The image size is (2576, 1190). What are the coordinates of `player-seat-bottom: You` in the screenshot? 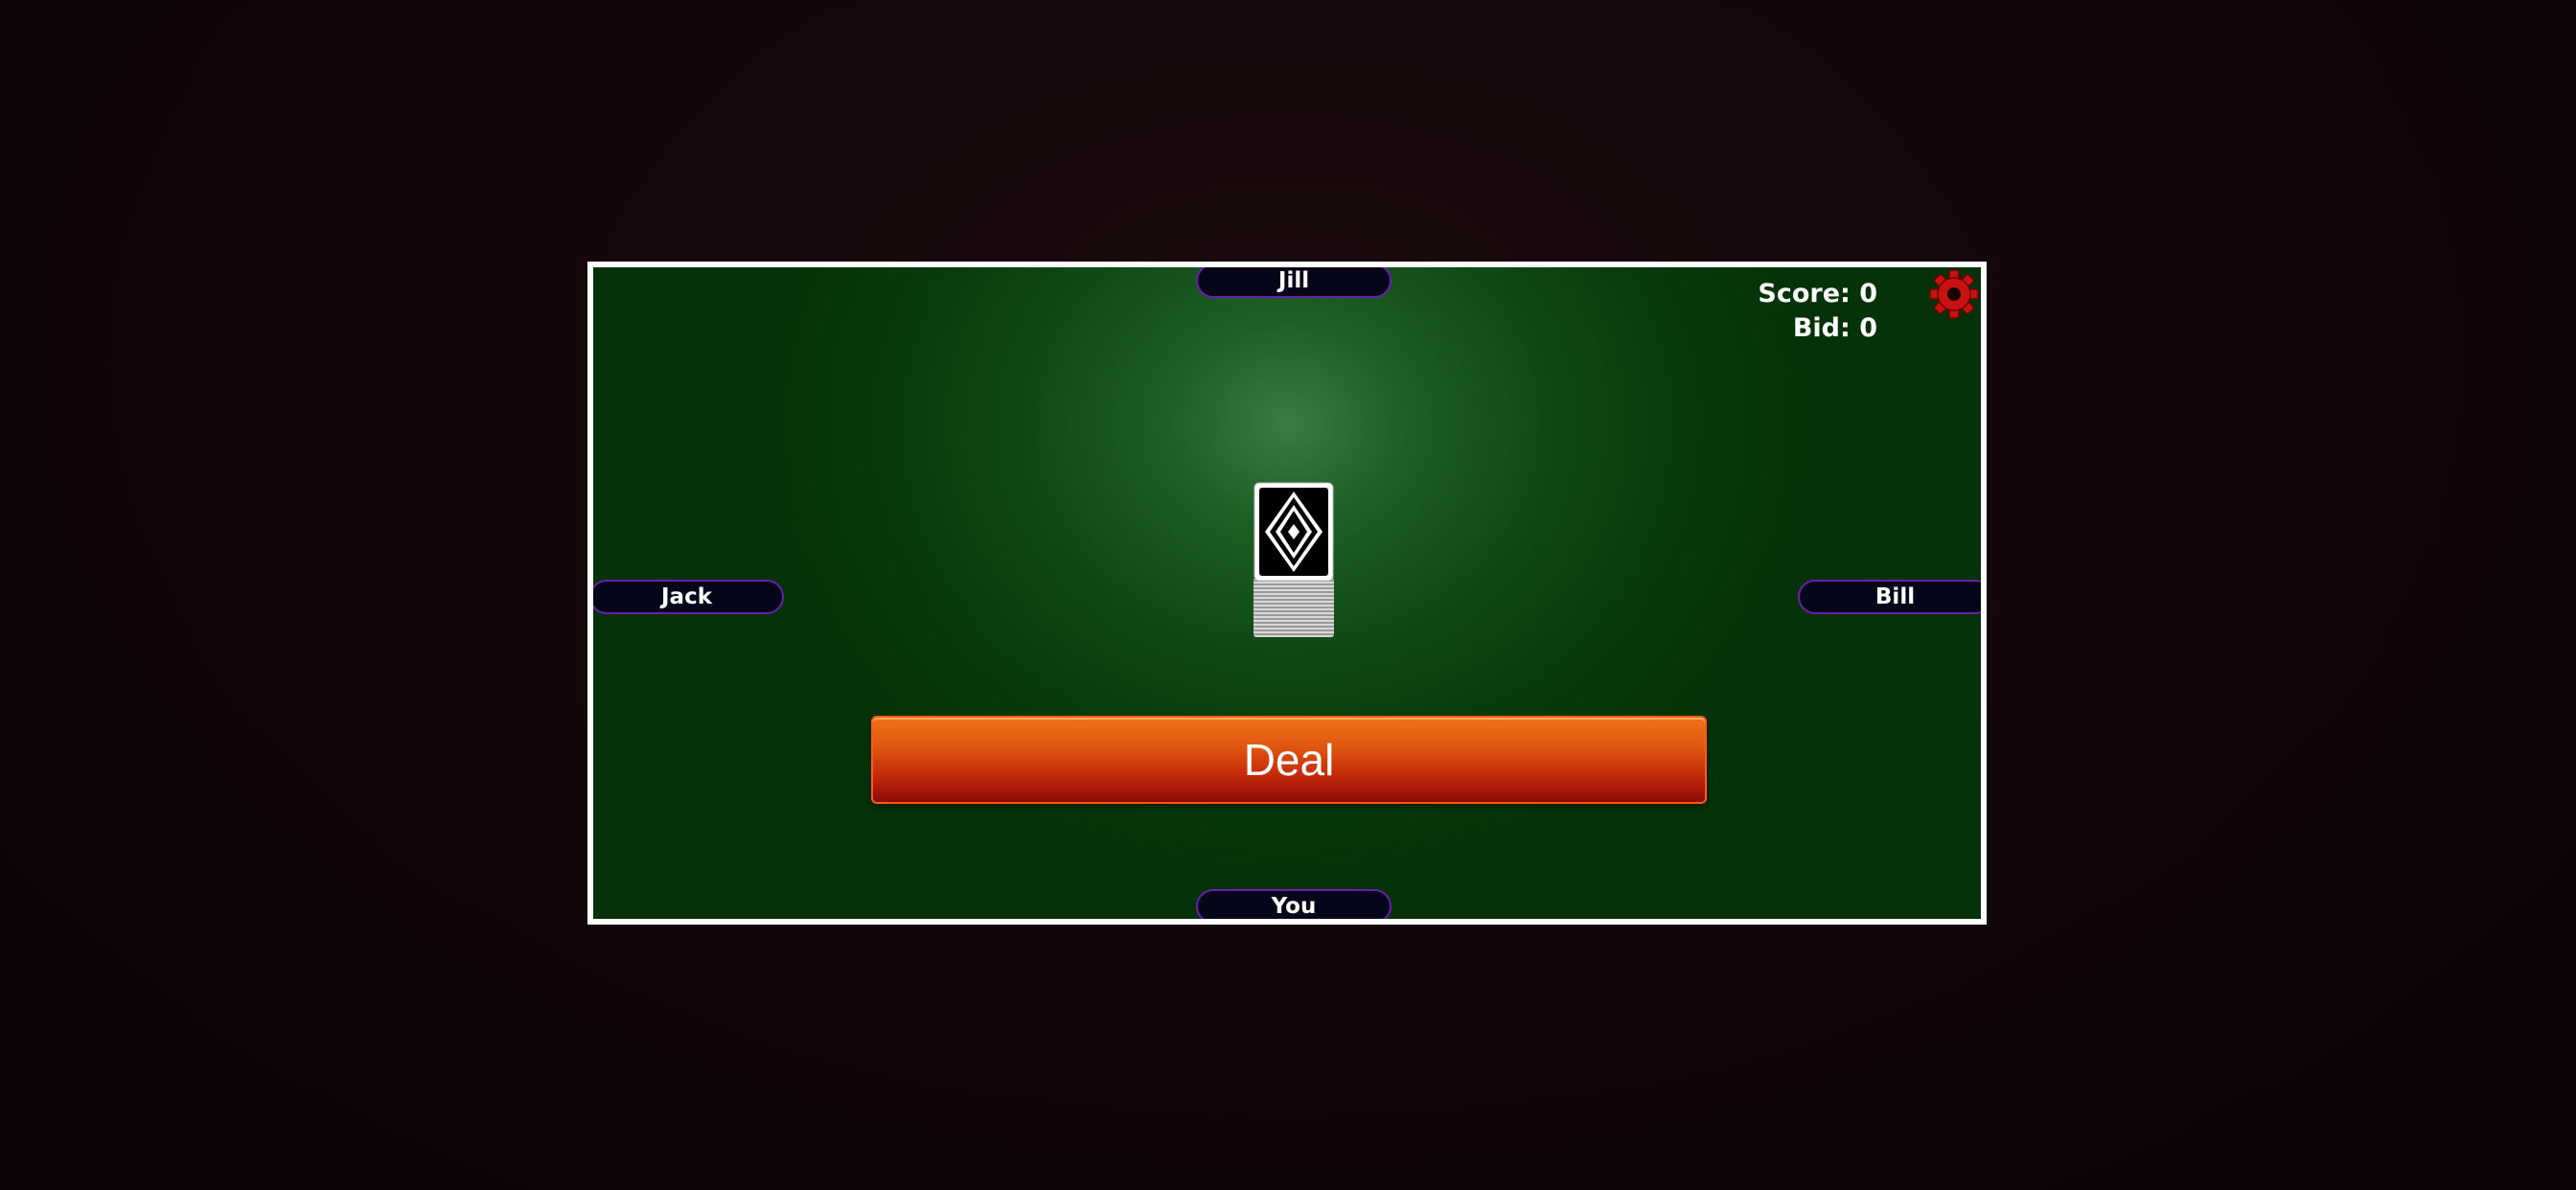 It's located at (1294, 904).